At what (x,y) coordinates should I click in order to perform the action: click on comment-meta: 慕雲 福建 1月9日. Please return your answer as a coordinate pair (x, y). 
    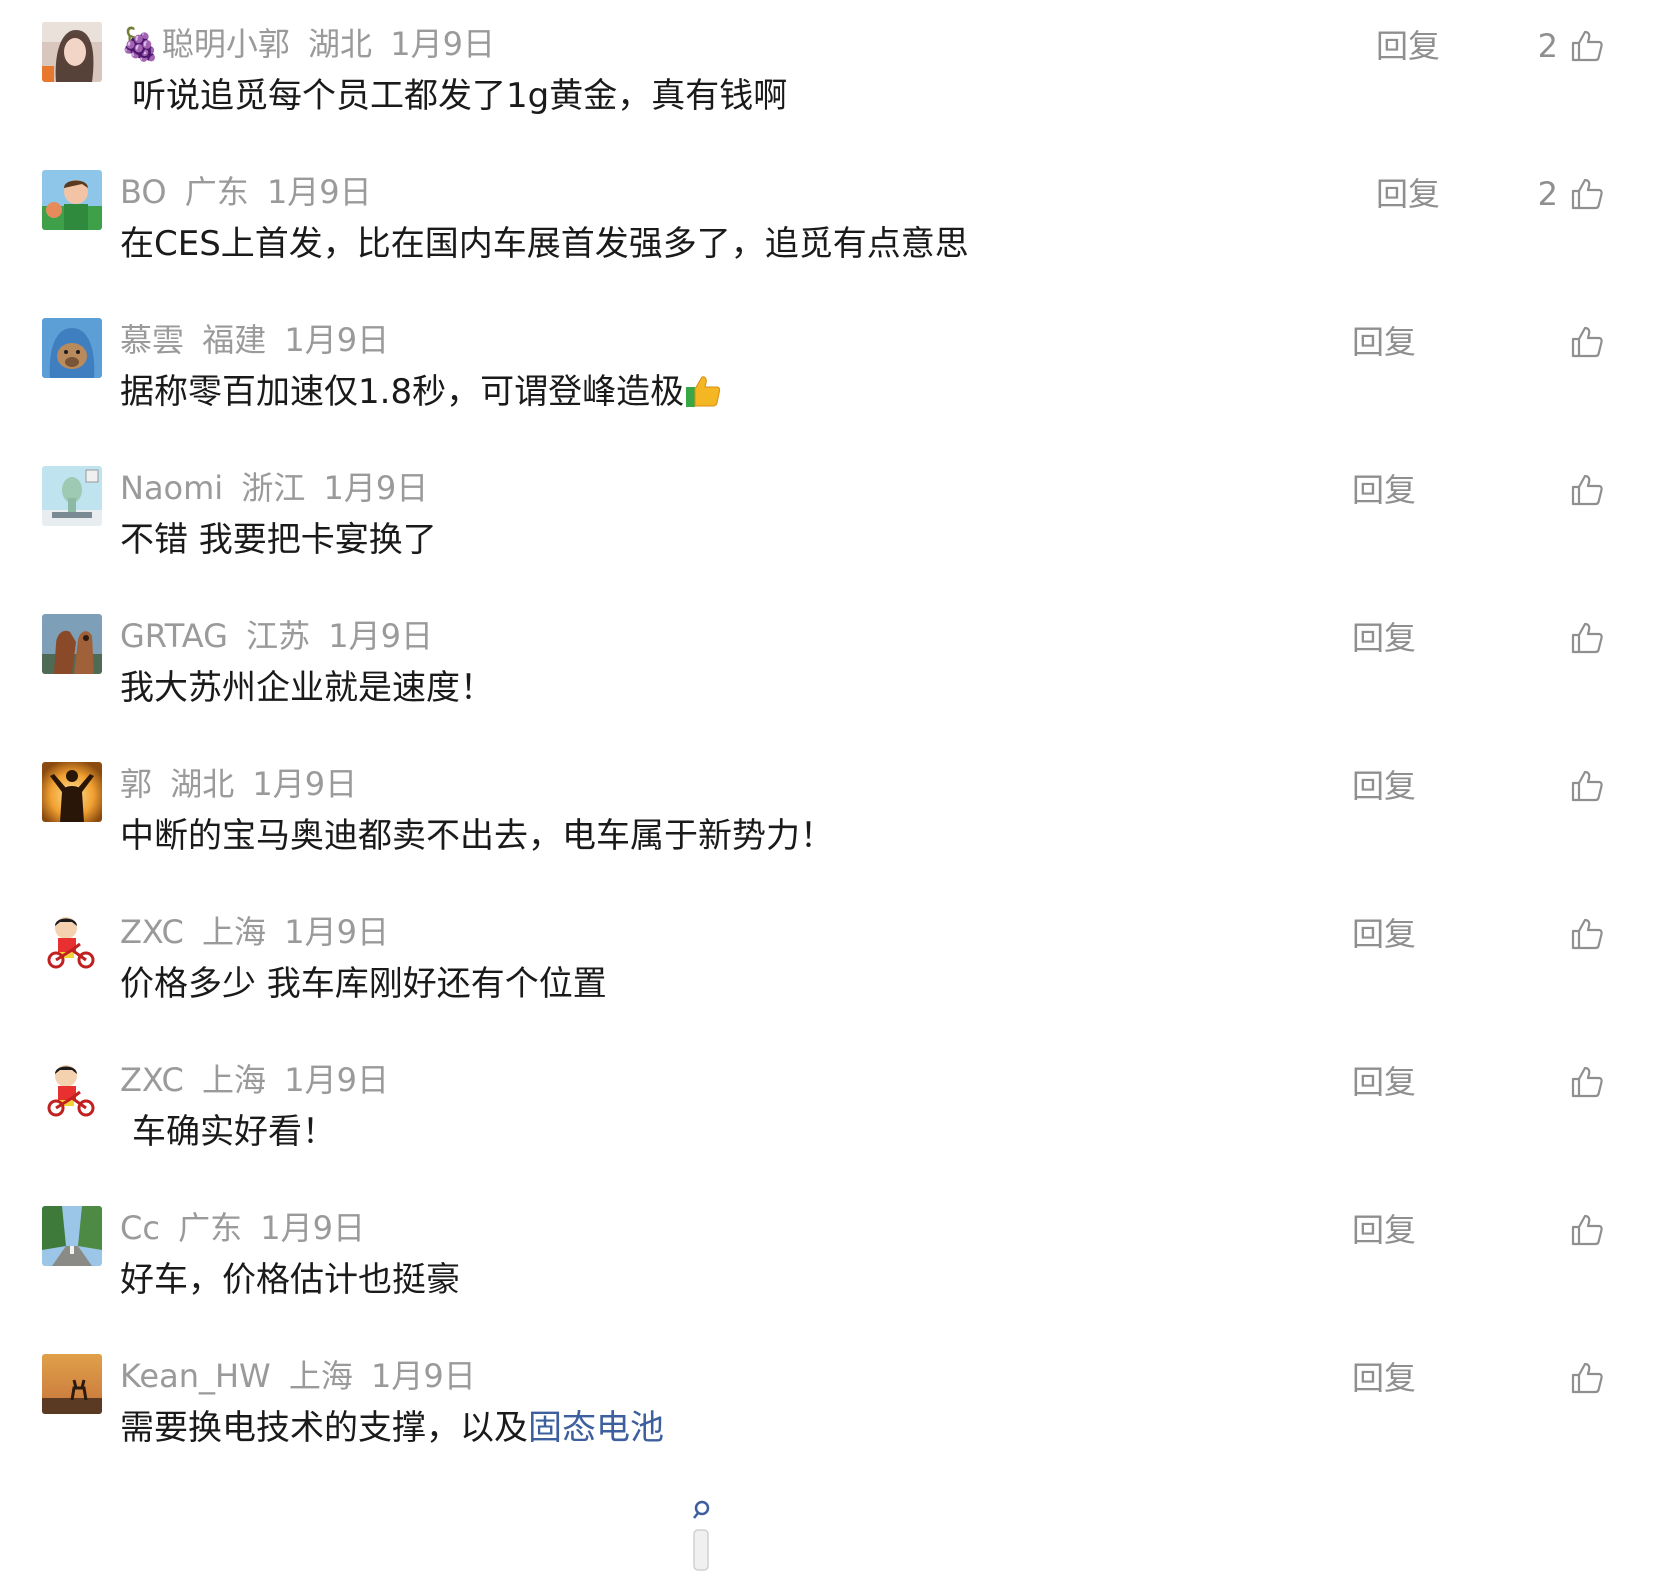
    Looking at the image, I should click on (258, 340).